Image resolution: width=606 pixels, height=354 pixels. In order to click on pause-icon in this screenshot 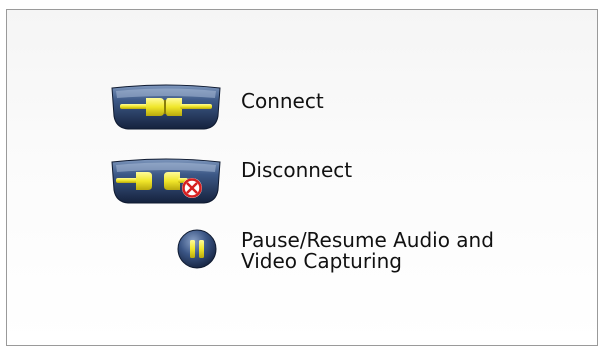, I will do `click(197, 249)`.